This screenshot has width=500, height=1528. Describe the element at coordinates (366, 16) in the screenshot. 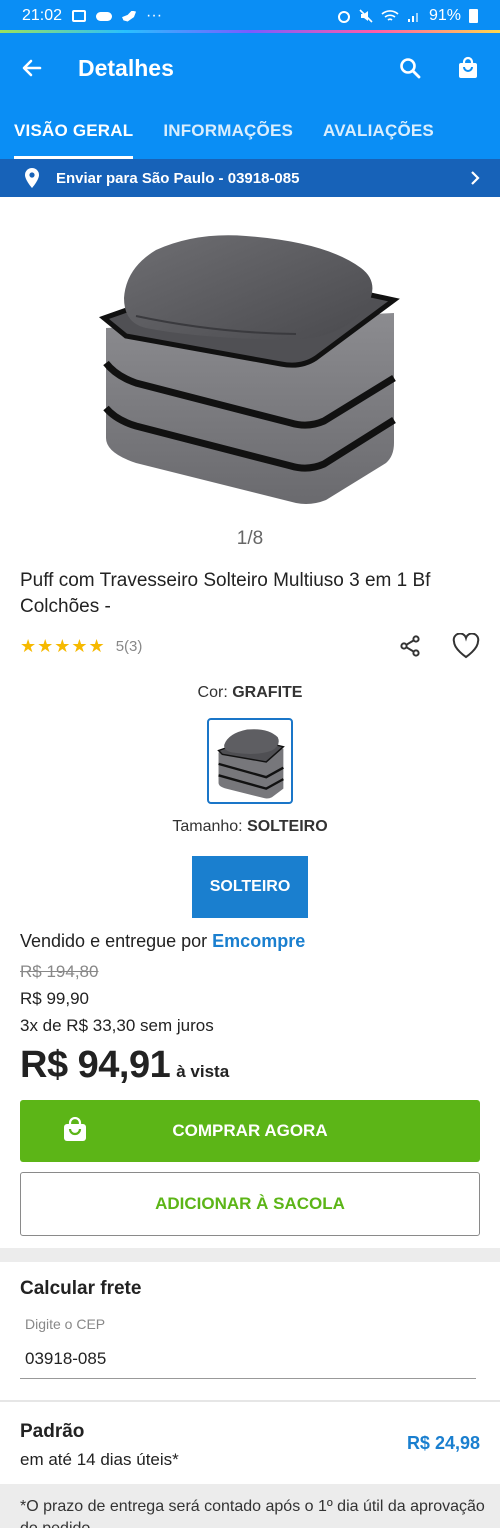

I see `mute-icon` at that location.